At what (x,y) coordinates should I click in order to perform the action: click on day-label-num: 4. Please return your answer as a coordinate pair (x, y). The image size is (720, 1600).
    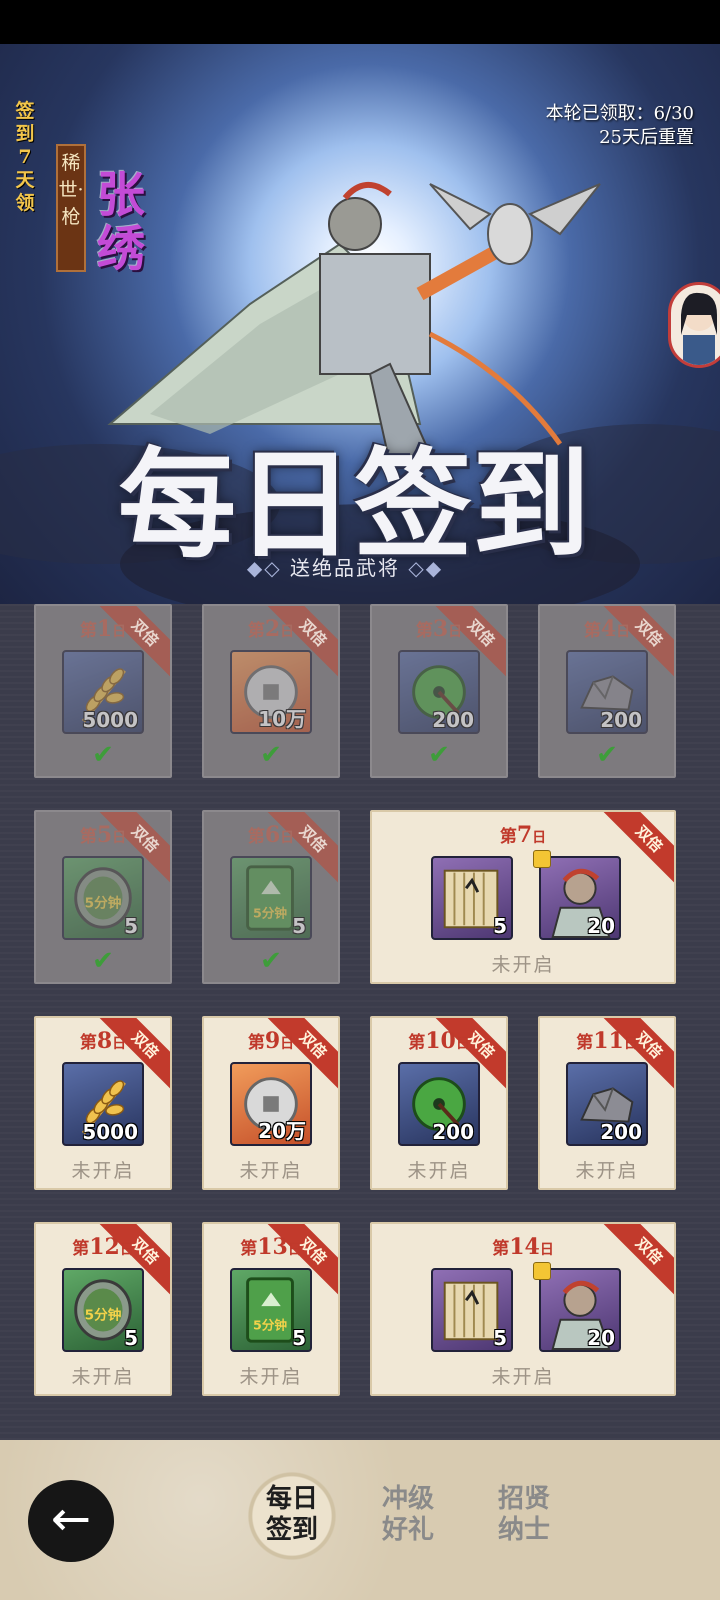
    Looking at the image, I should click on (608, 629).